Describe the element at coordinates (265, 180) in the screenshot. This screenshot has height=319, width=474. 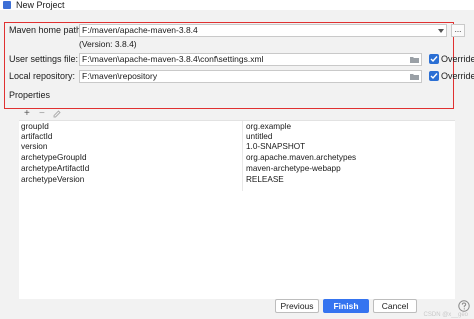
I see `property-value: RELEASE` at that location.